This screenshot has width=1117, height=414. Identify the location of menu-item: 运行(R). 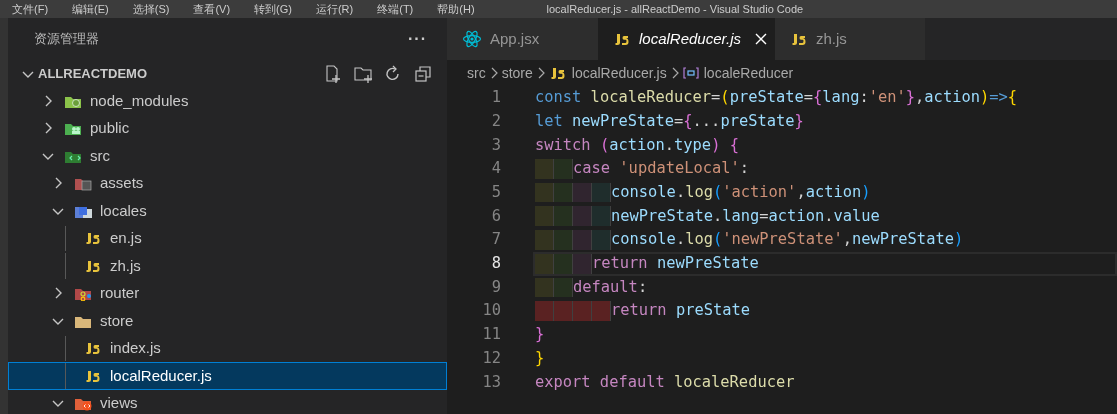
(334, 9).